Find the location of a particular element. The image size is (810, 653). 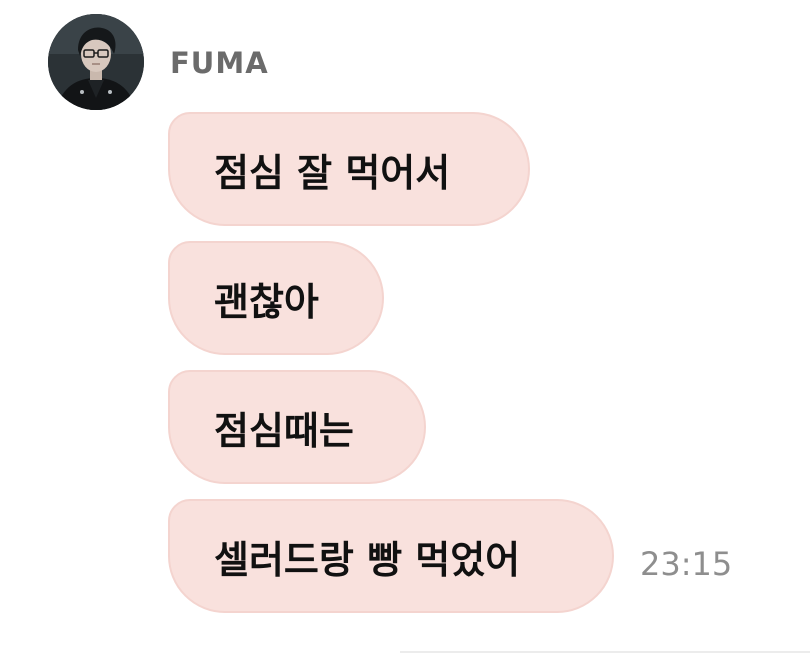

message-bubble: 셀러드랑 빵 먹었어 is located at coordinates (391, 556).